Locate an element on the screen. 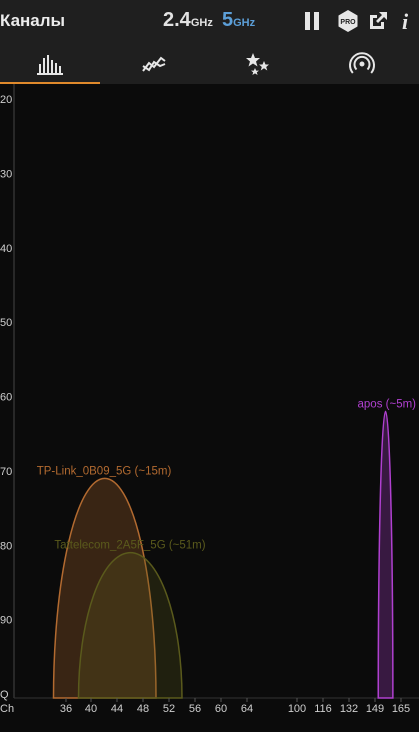 The height and width of the screenshot is (732, 419). top-app-bar: Каналы 2.4GHz 5GHz PRO i is located at coordinates (209, 22).